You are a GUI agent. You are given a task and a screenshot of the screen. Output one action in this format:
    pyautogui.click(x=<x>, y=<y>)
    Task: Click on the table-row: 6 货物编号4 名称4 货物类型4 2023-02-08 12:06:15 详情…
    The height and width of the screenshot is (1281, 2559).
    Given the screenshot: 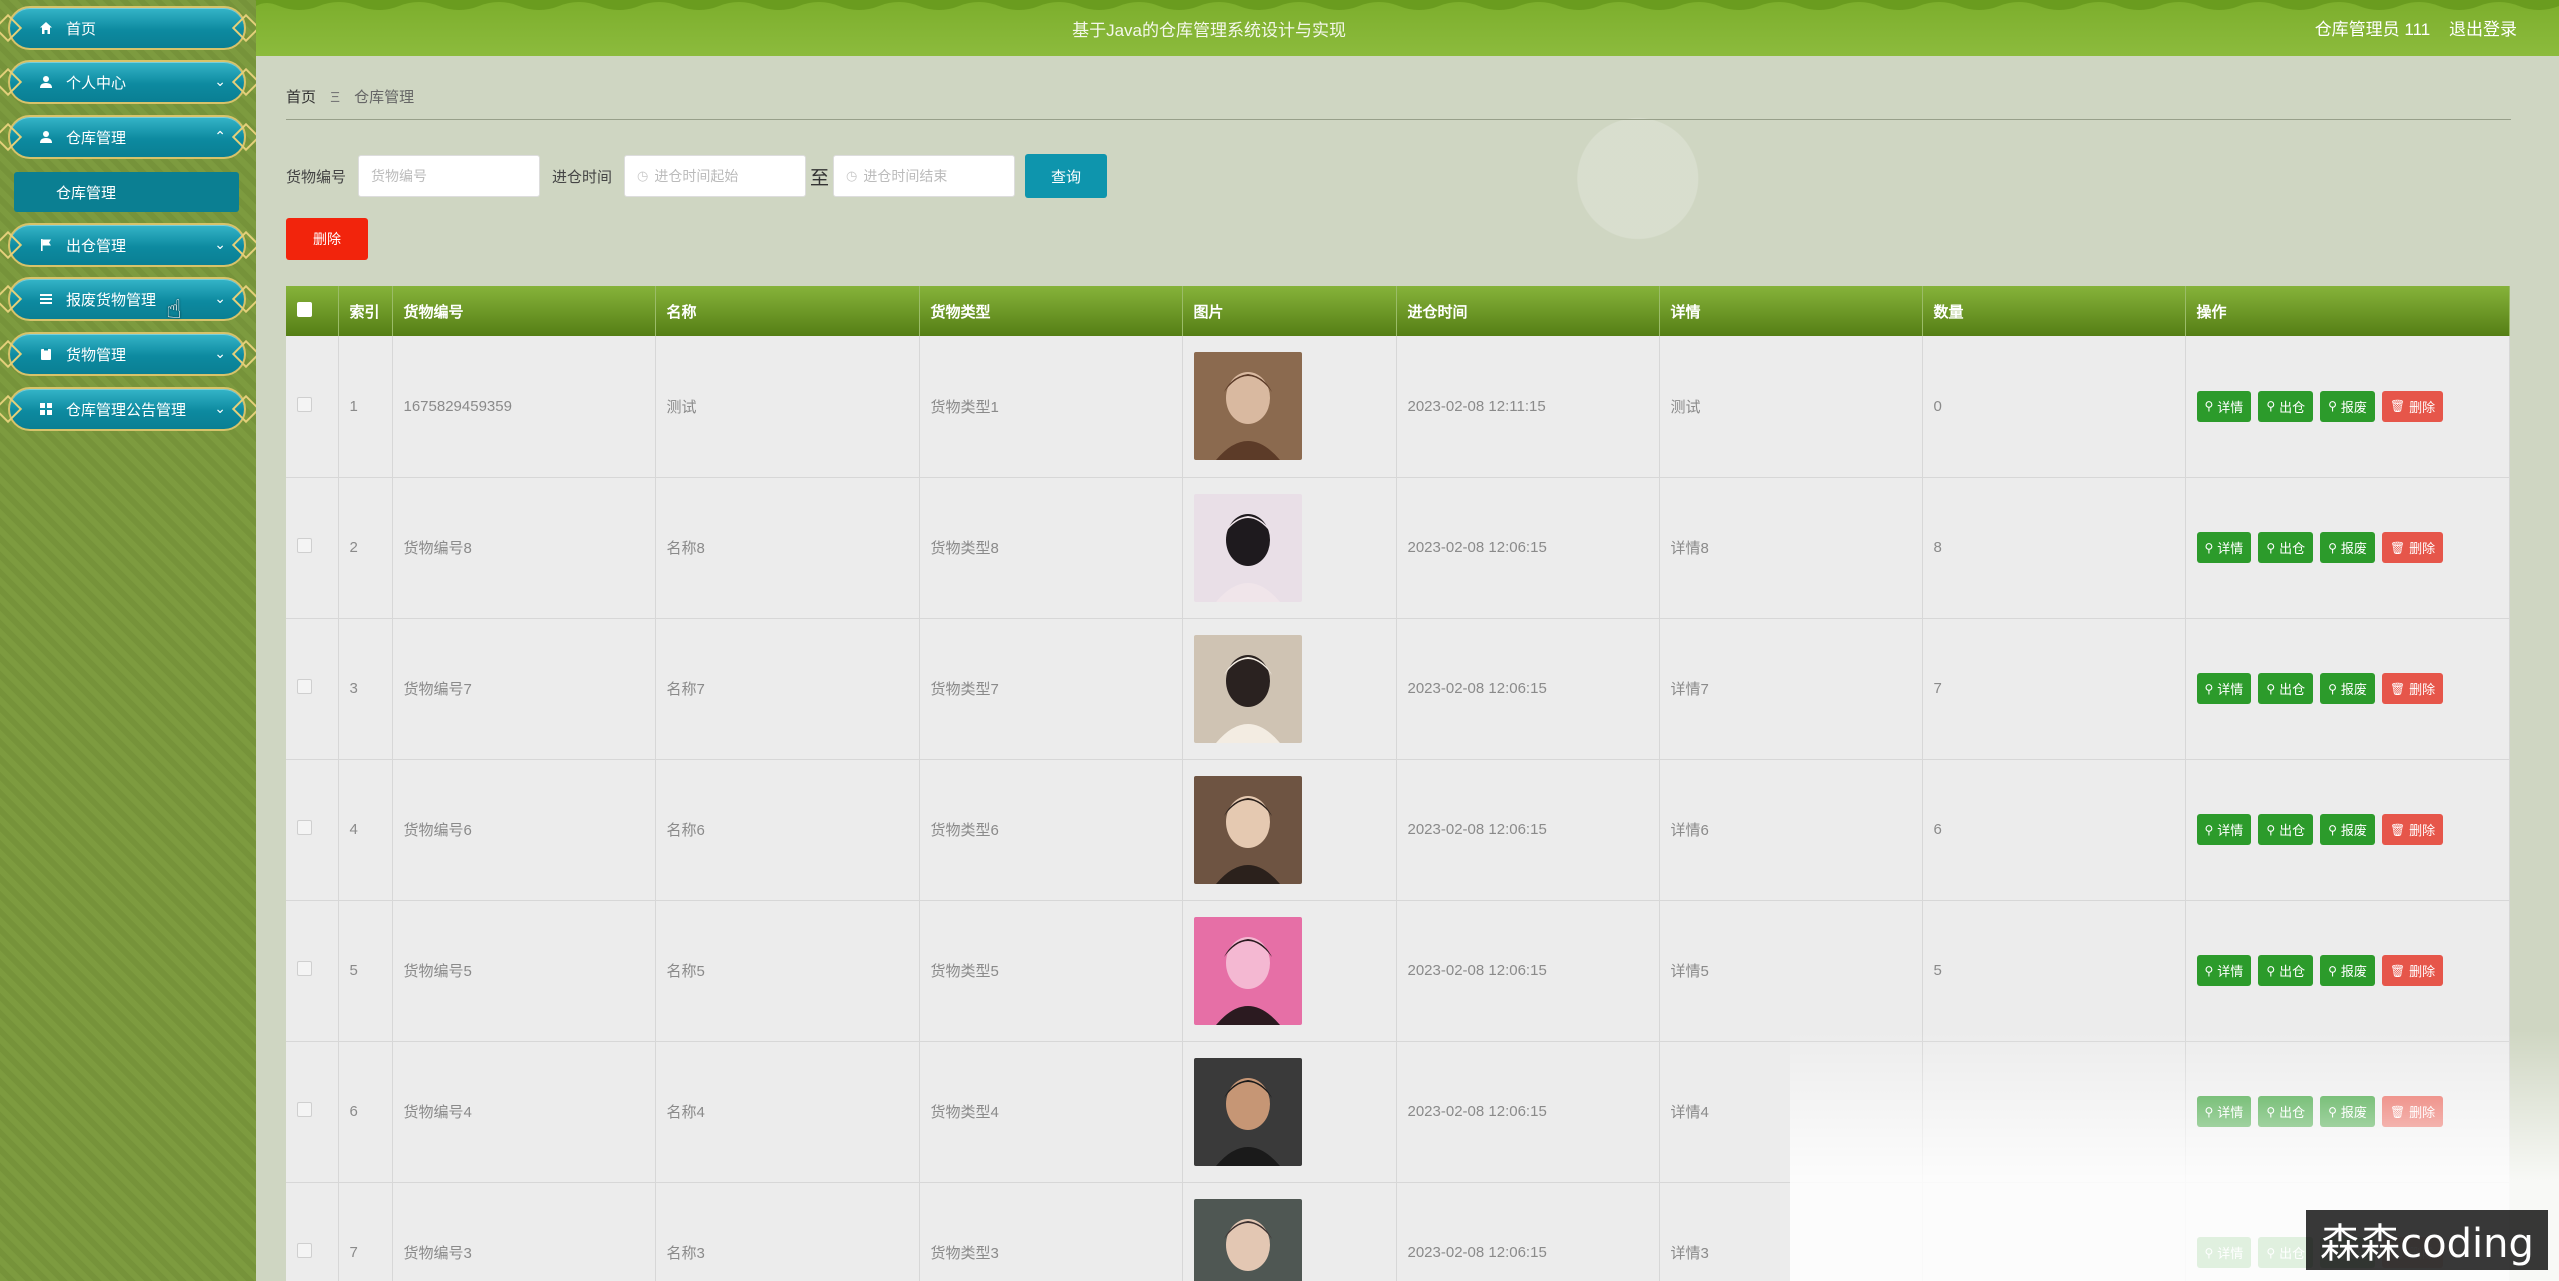 What is the action you would take?
    pyautogui.click(x=1398, y=1112)
    